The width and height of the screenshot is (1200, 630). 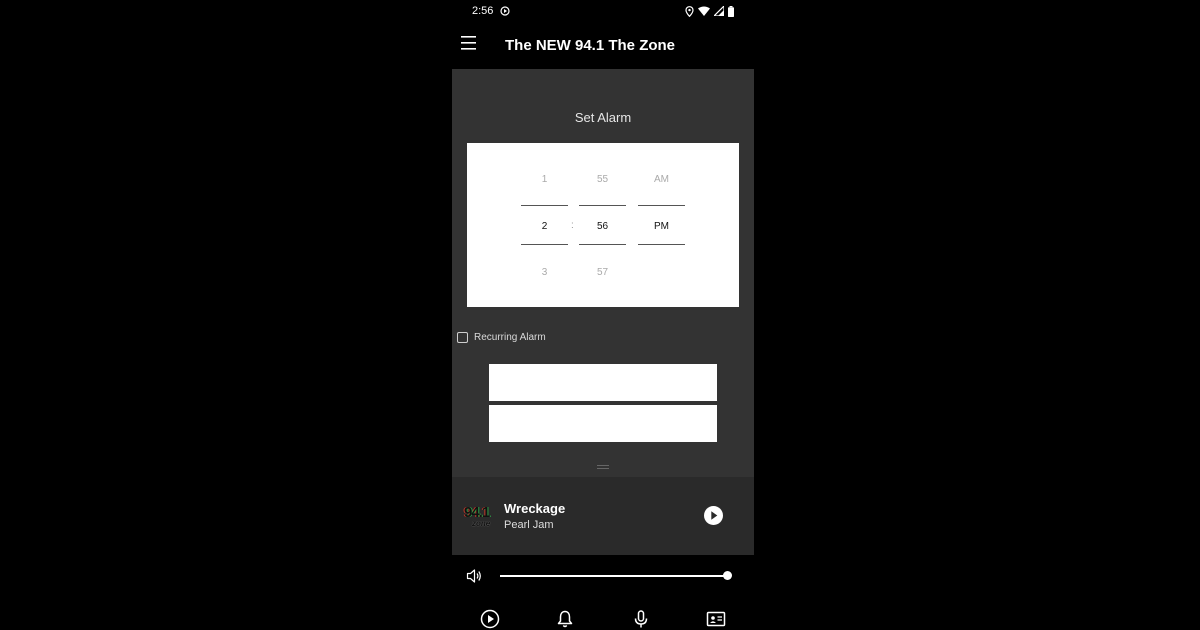 I want to click on track-artist: Pearl Jam, so click(x=529, y=525).